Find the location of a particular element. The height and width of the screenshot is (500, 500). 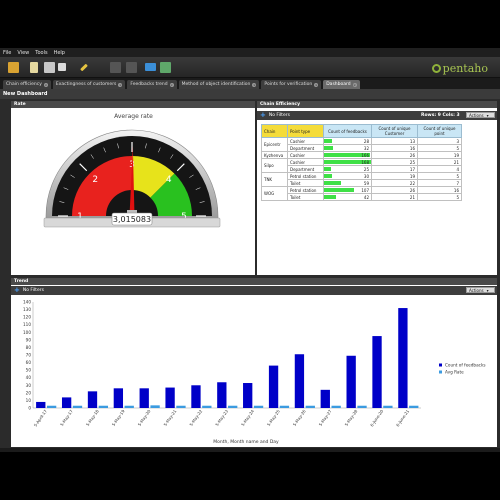

menu-view: View is located at coordinates (23, 53).